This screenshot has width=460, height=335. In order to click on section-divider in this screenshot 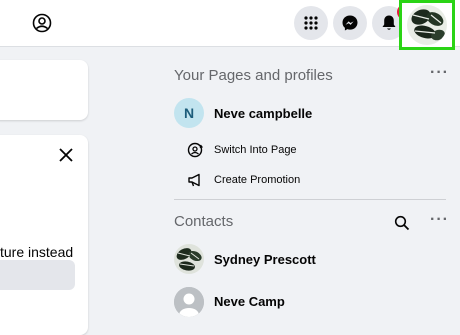, I will do `click(310, 199)`.